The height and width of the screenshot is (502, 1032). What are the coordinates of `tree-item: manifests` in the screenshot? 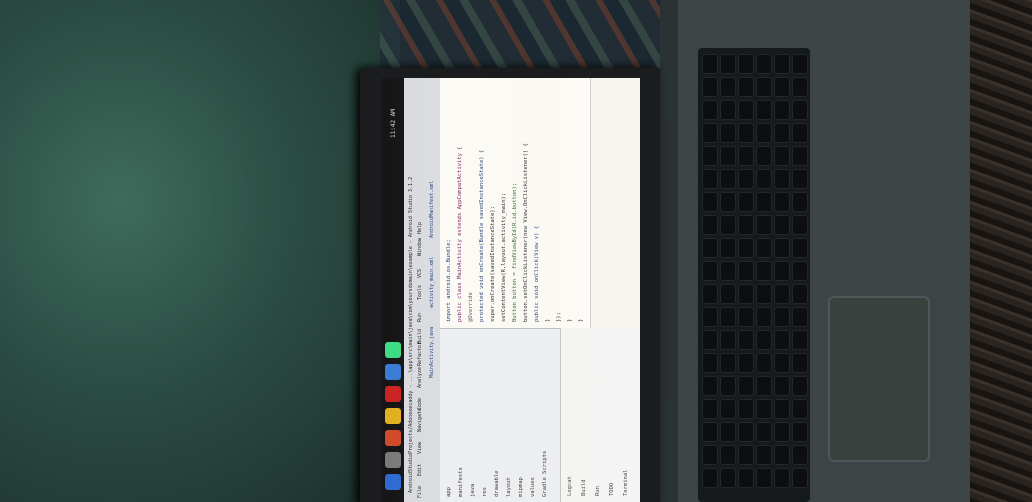 It's located at (461, 482).